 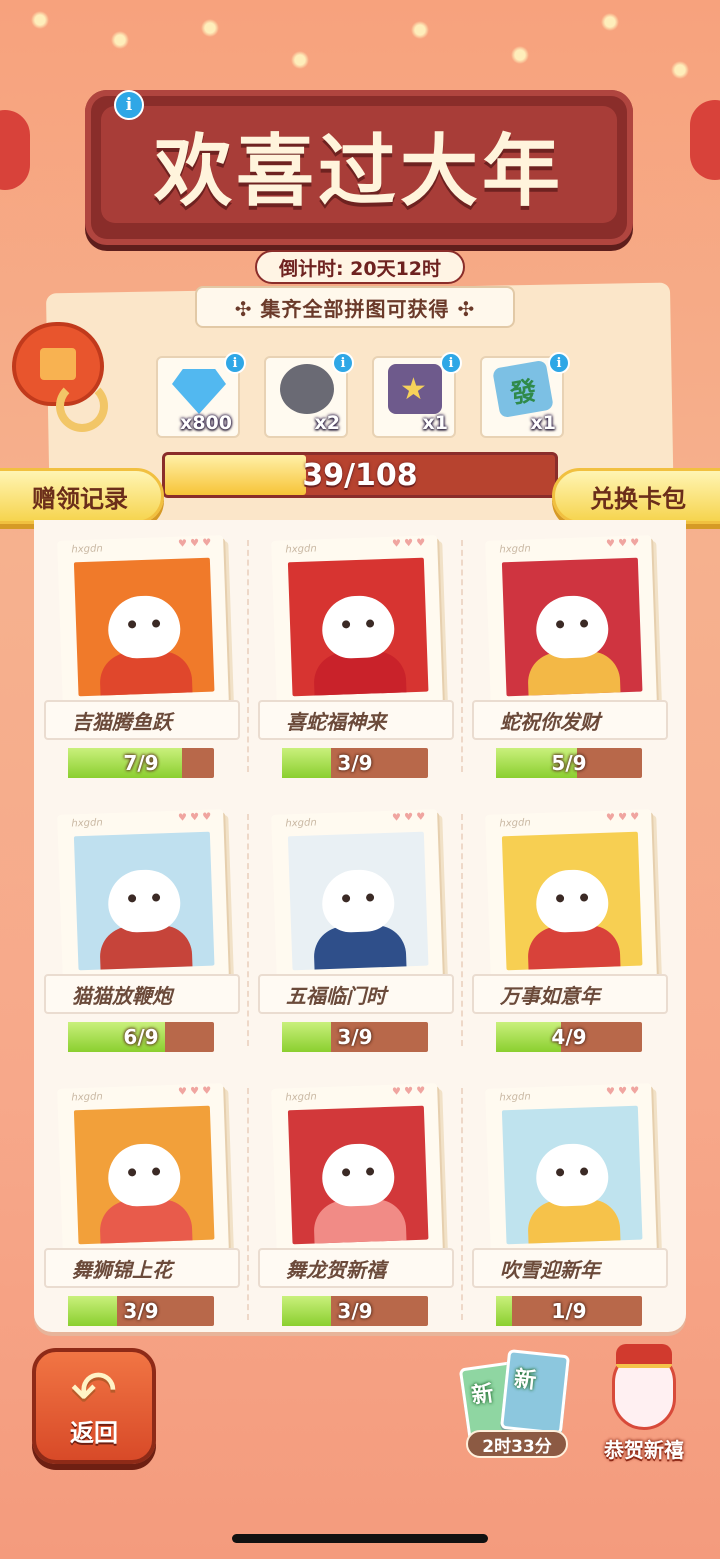 I want to click on star-frame-icon: ★, so click(x=415, y=389).